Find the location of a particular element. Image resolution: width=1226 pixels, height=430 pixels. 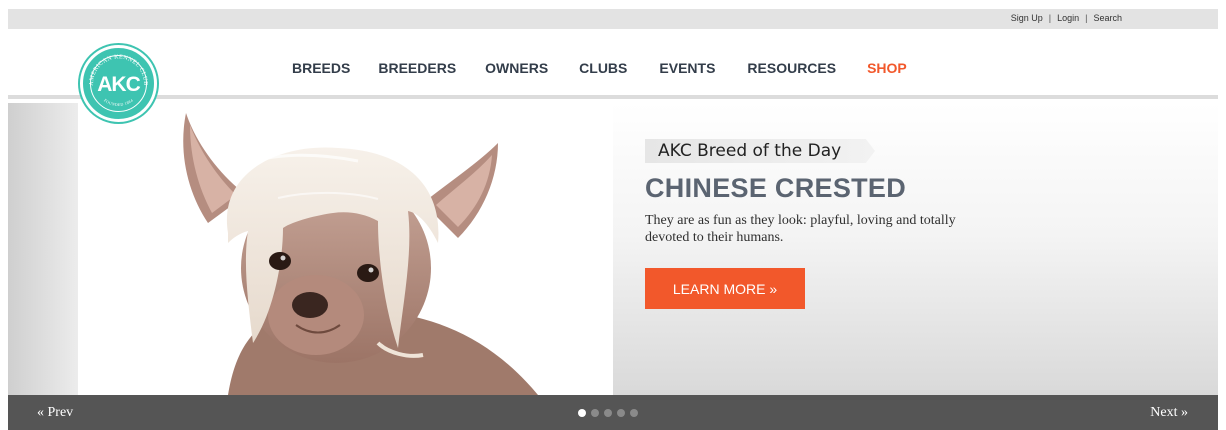

sign-up-link: Sign Up is located at coordinates (1027, 18).